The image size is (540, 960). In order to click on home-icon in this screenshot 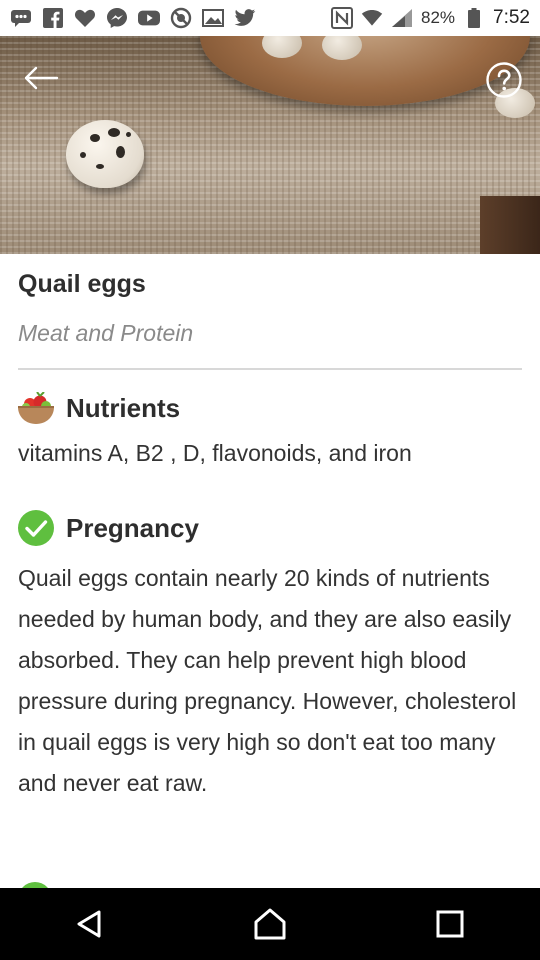, I will do `click(270, 924)`.